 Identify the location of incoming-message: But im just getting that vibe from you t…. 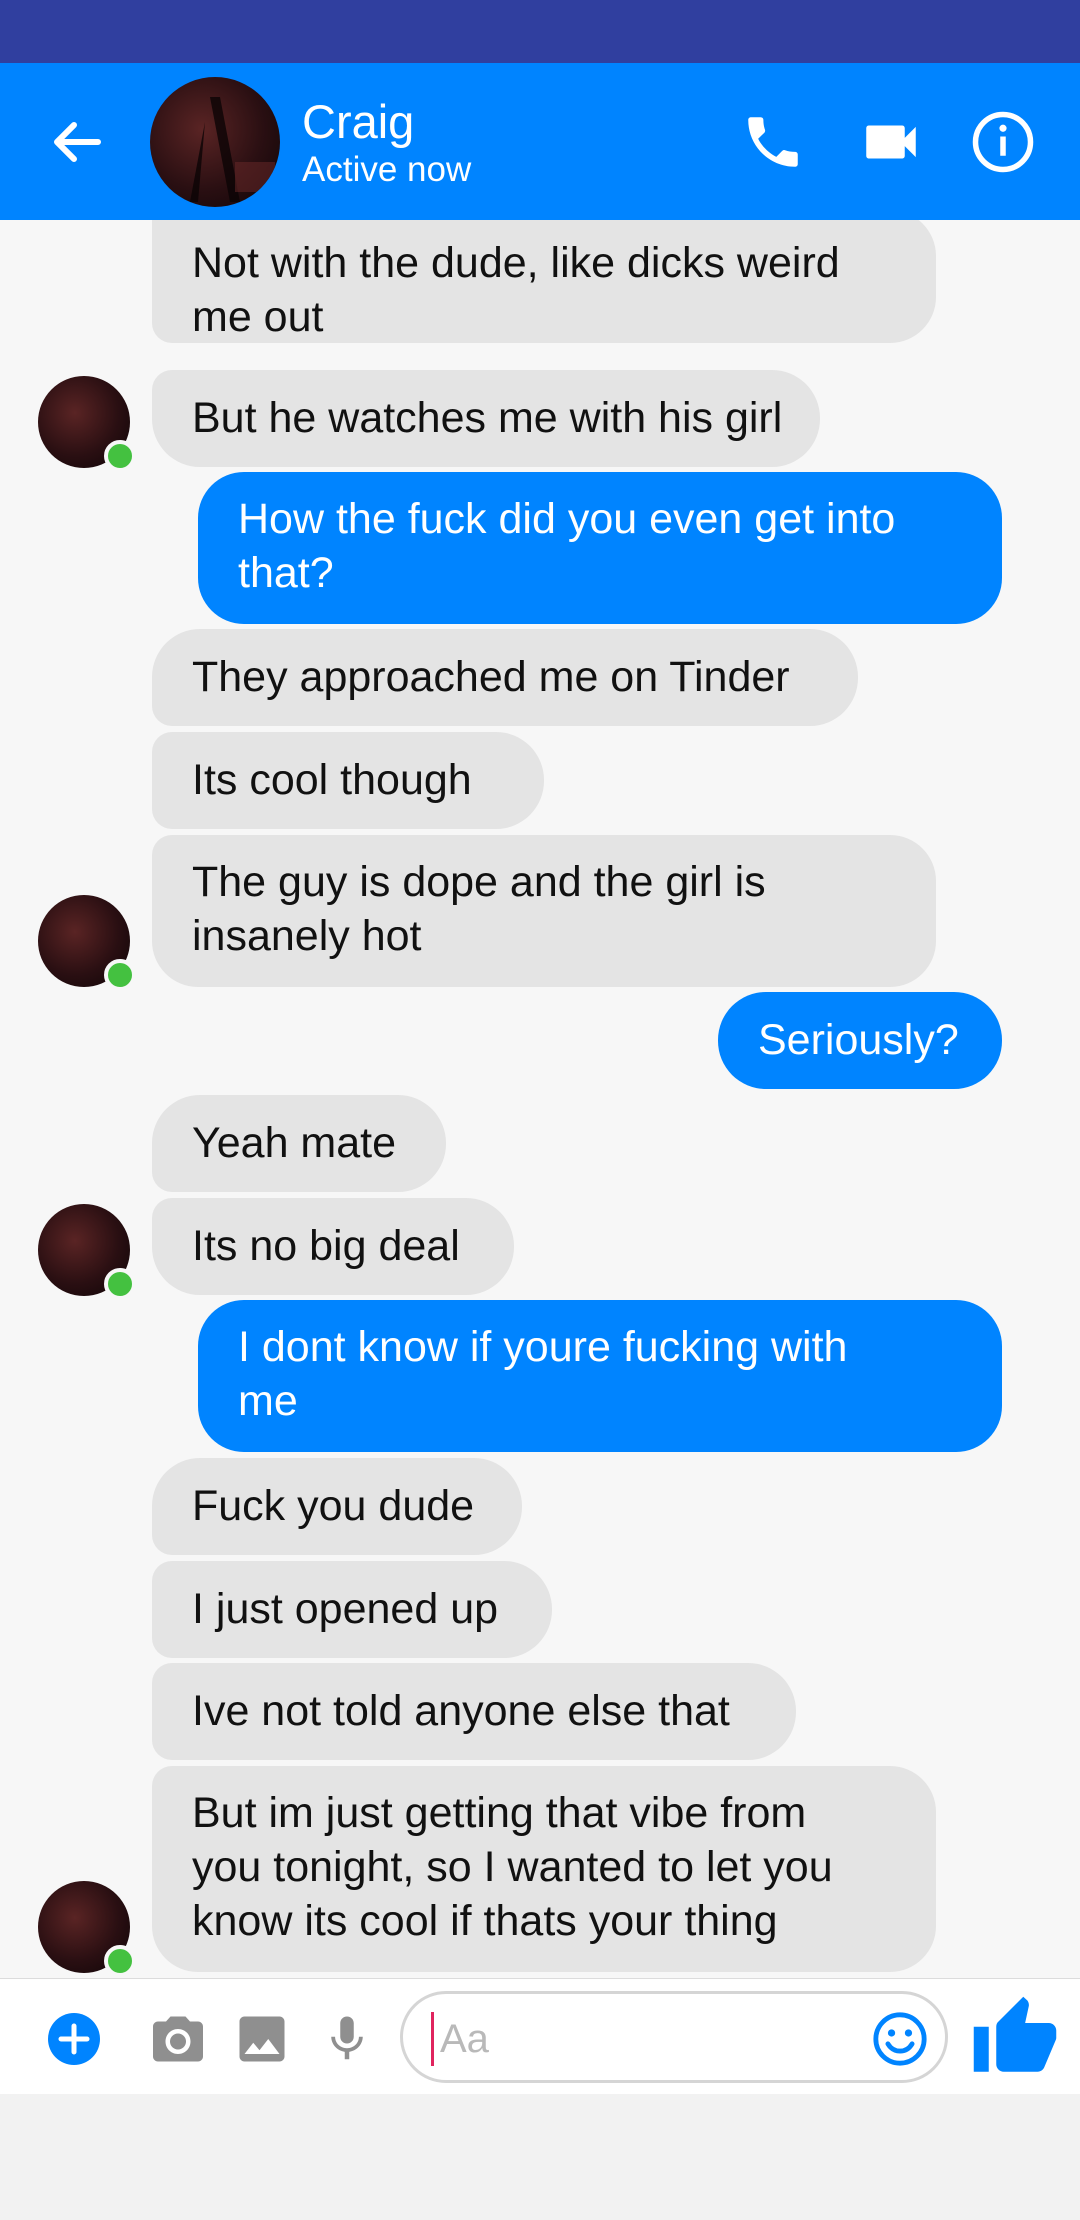
(544, 1869).